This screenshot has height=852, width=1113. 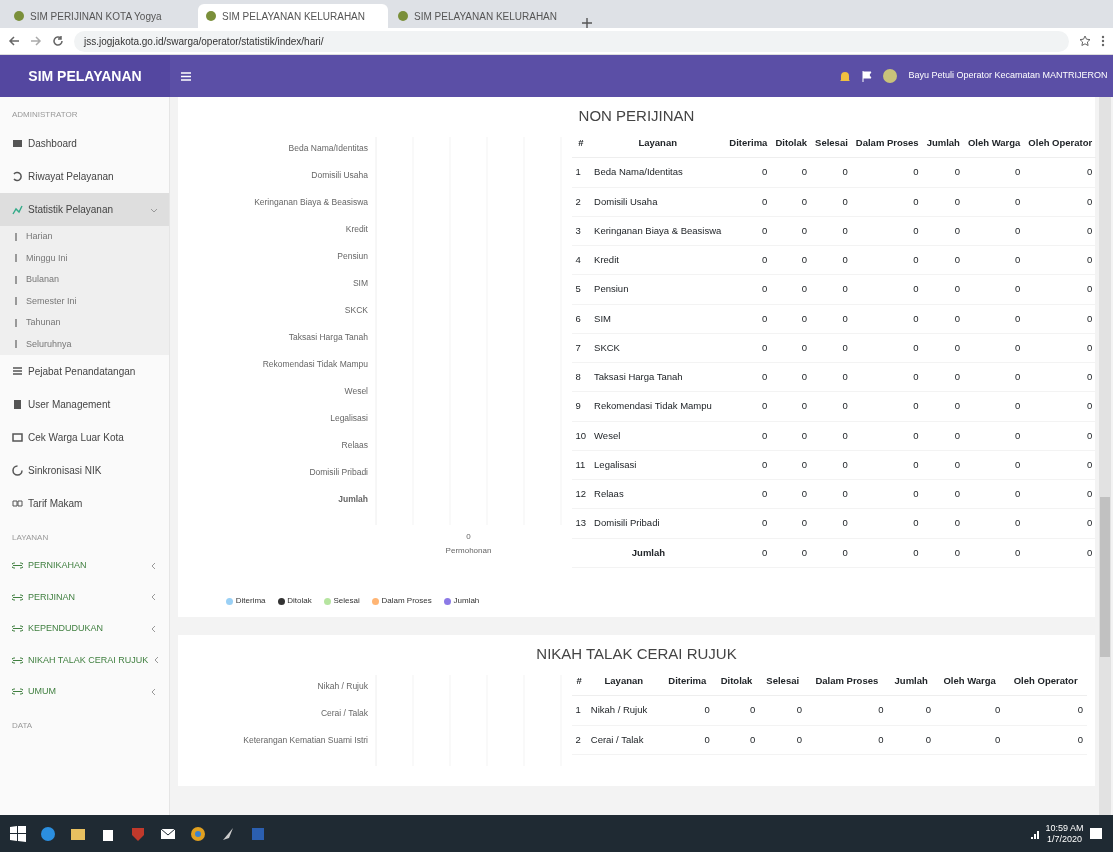 I want to click on scrollbar-thumb, so click(x=1105, y=577).